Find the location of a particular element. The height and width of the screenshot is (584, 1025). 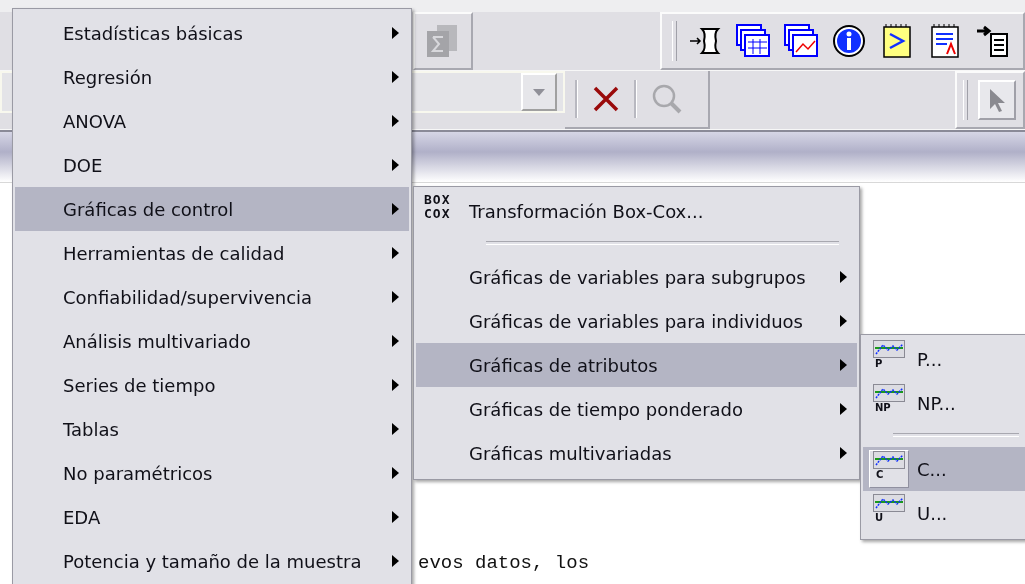

chart-windows-icon is located at coordinates (801, 41).